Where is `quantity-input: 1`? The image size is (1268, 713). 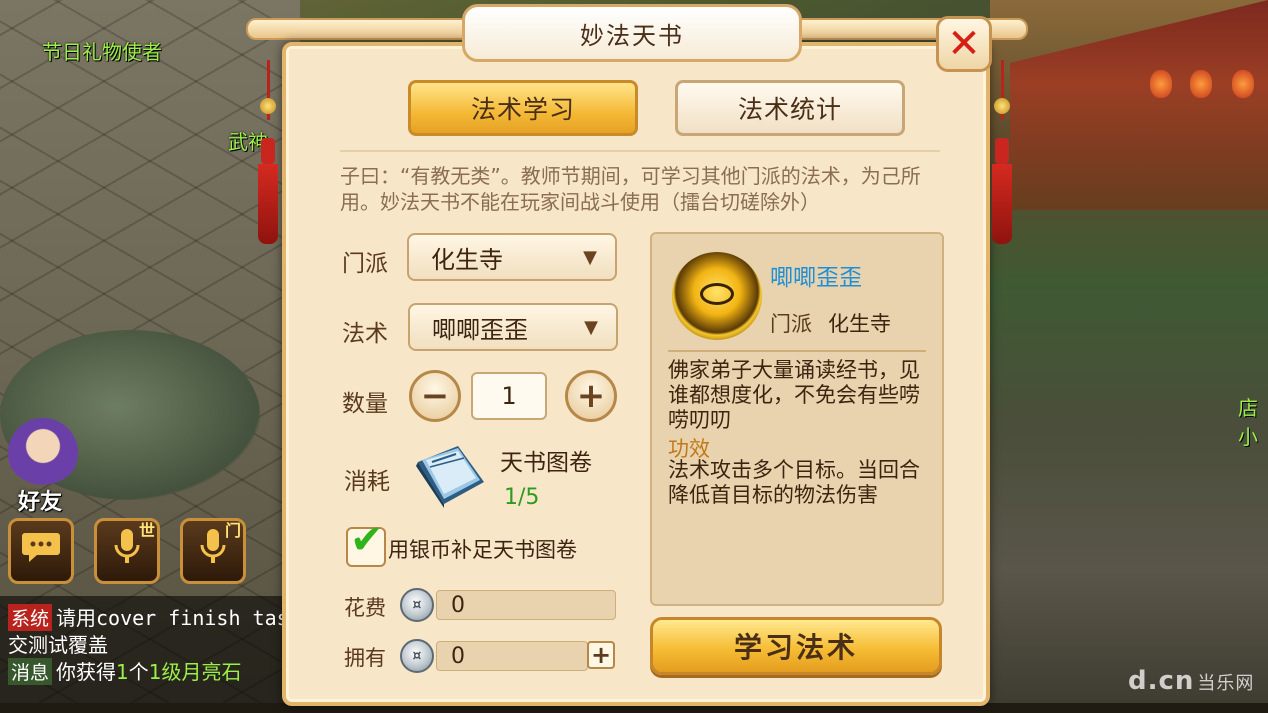 quantity-input: 1 is located at coordinates (509, 396).